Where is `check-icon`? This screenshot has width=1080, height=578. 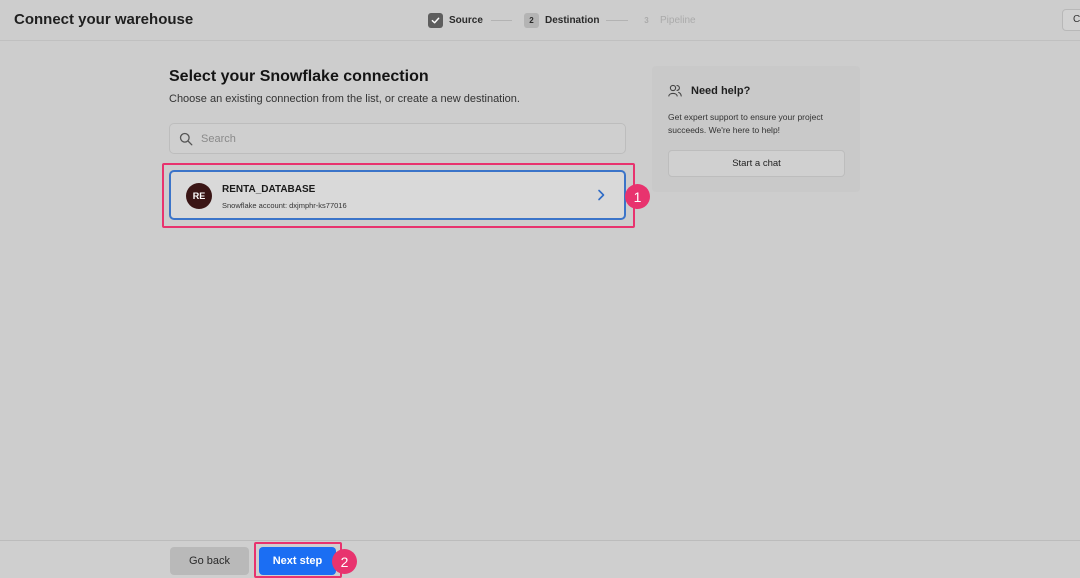 check-icon is located at coordinates (435, 20).